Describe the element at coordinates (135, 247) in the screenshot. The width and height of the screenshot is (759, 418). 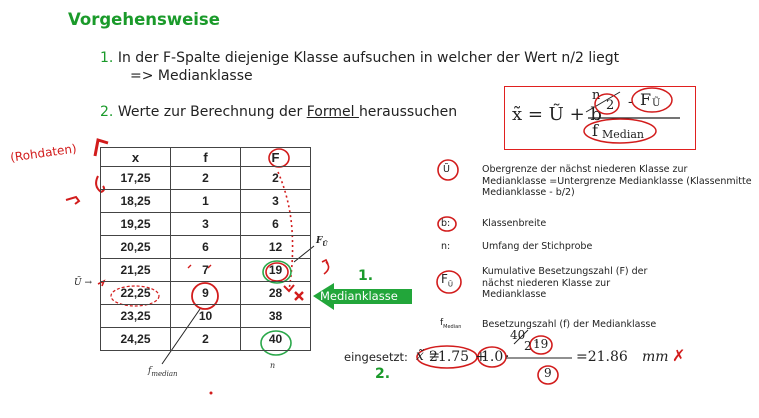
I see `cell-x: 20,25` at that location.